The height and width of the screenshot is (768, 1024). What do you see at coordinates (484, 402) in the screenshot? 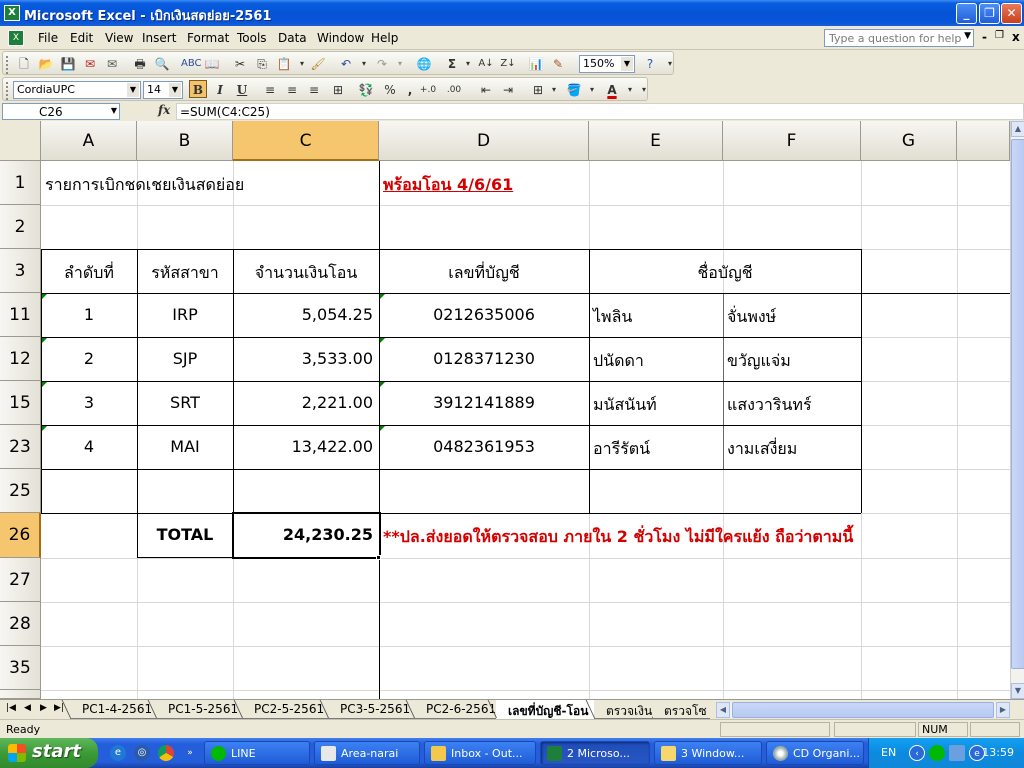
I see `table-row-account: 3912141889` at bounding box center [484, 402].